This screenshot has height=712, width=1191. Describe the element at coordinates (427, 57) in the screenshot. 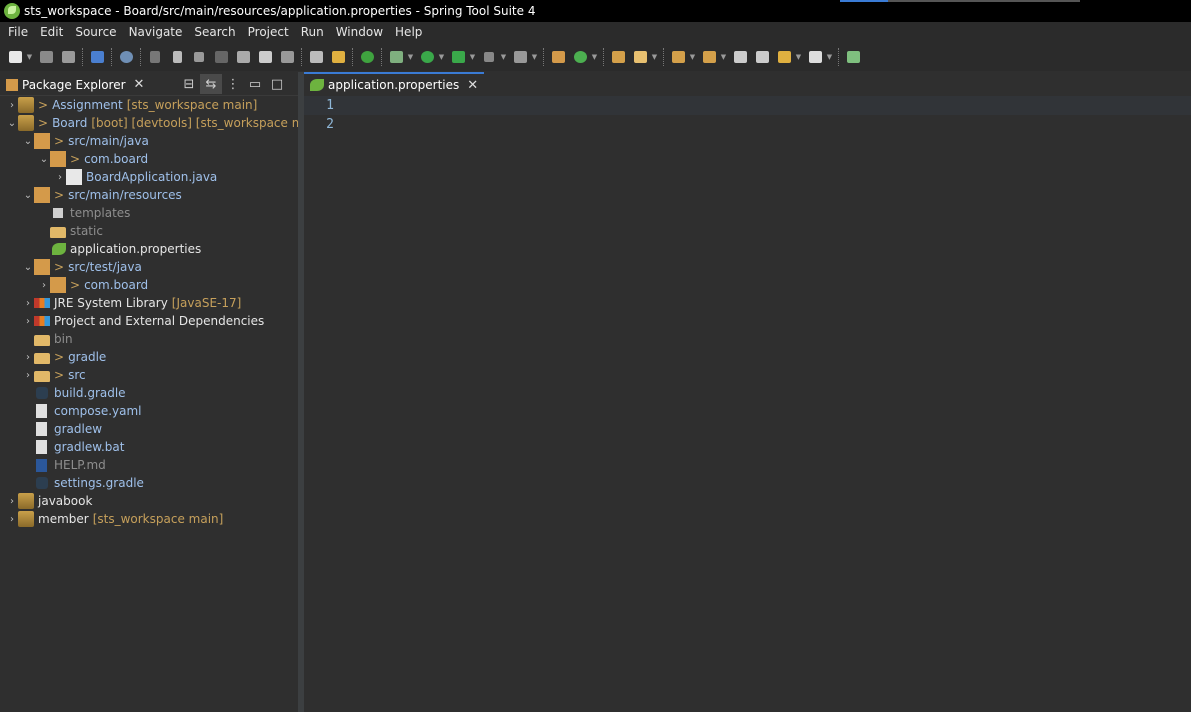

I see `run-icon` at that location.